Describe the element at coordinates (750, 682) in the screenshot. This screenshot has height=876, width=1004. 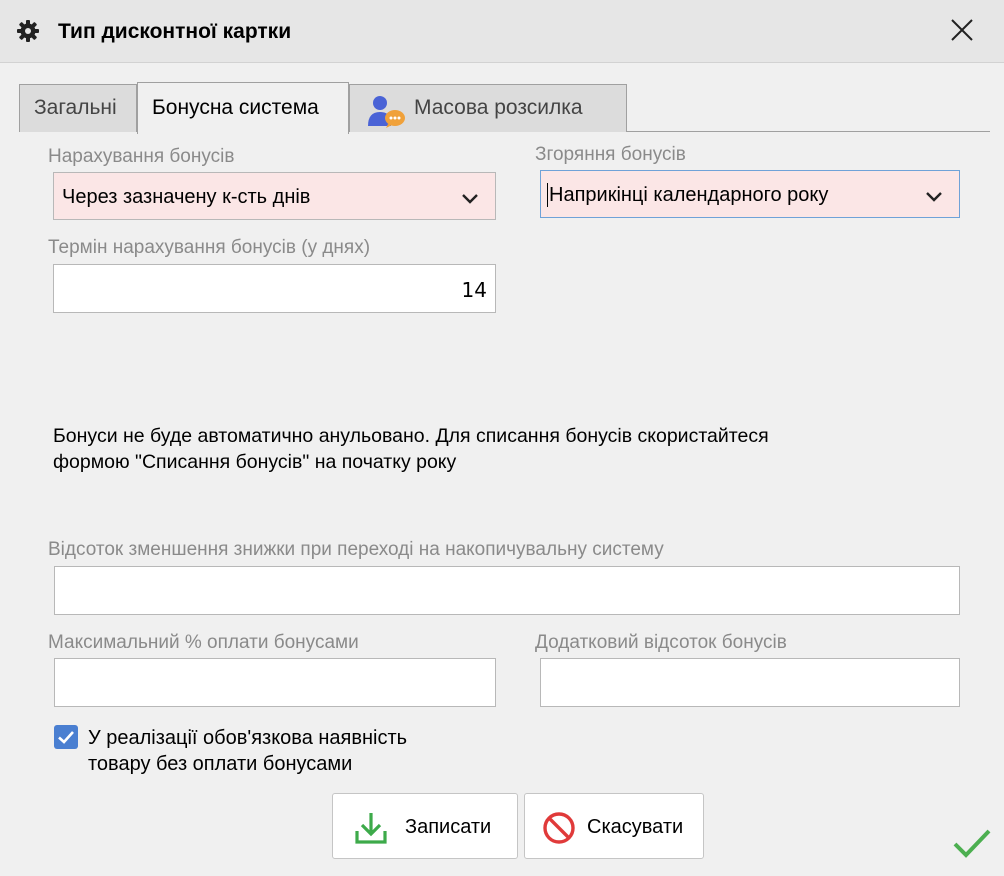
I see `extra-percent-input` at that location.